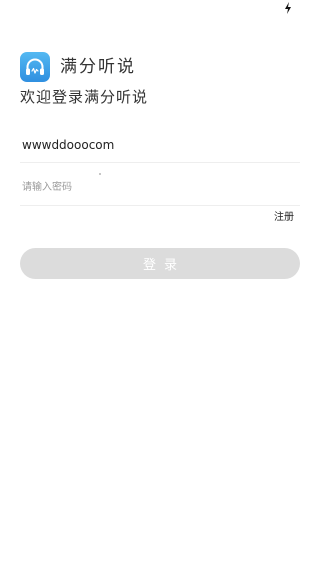  Describe the element at coordinates (98, 67) in the screenshot. I see `app-name: 满分听说` at that location.